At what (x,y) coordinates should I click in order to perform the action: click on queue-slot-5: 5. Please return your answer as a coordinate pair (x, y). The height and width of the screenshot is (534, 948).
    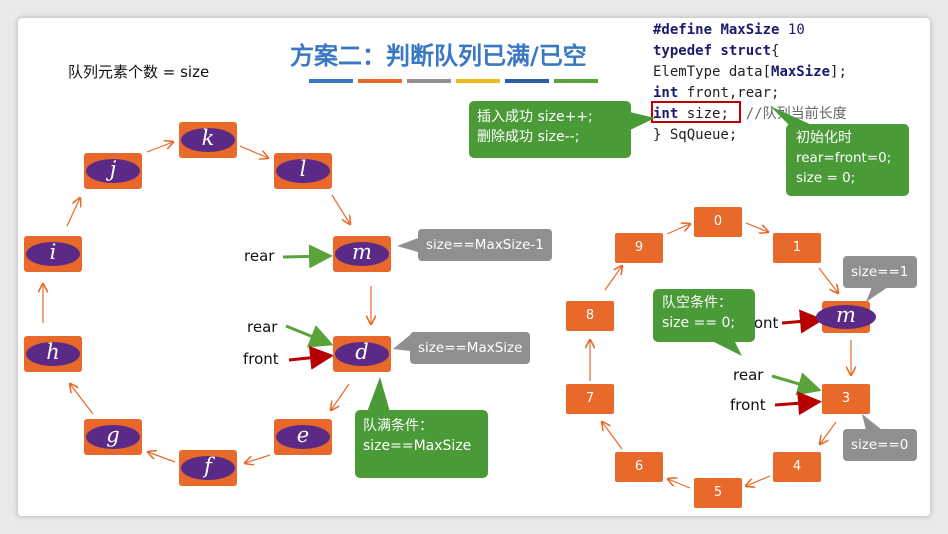
    Looking at the image, I should click on (718, 493).